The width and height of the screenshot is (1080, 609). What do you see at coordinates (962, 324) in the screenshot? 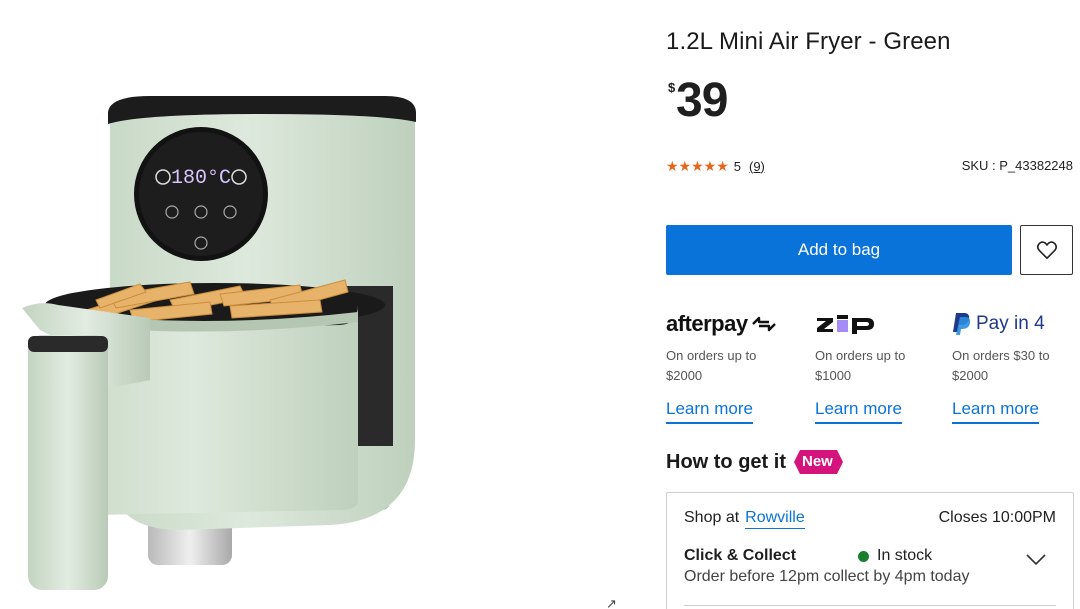
I see `paypal-icon` at bounding box center [962, 324].